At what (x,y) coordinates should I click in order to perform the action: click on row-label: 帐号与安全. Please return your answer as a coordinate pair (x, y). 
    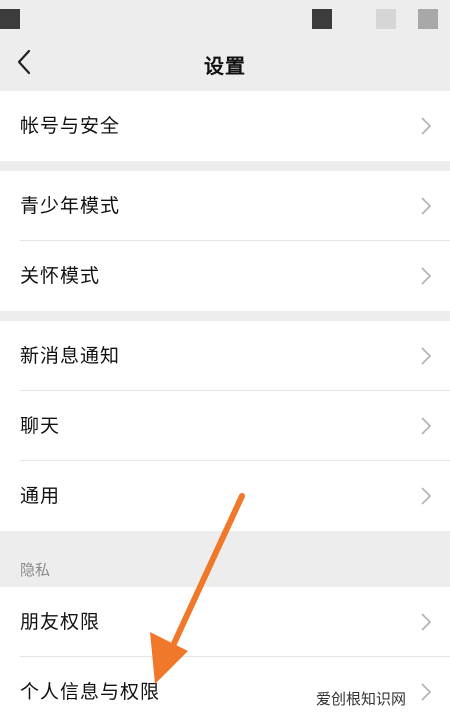
    Looking at the image, I should click on (70, 126).